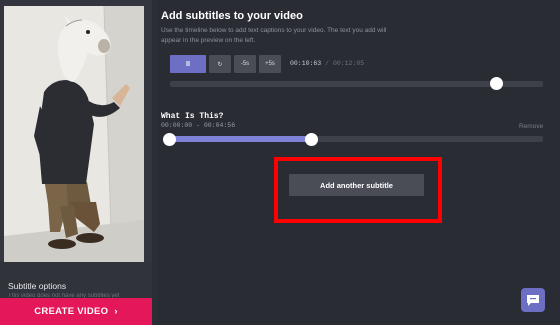 The width and height of the screenshot is (560, 325). Describe the element at coordinates (531, 126) in the screenshot. I see `remove-subtitle-link: Remove` at that location.